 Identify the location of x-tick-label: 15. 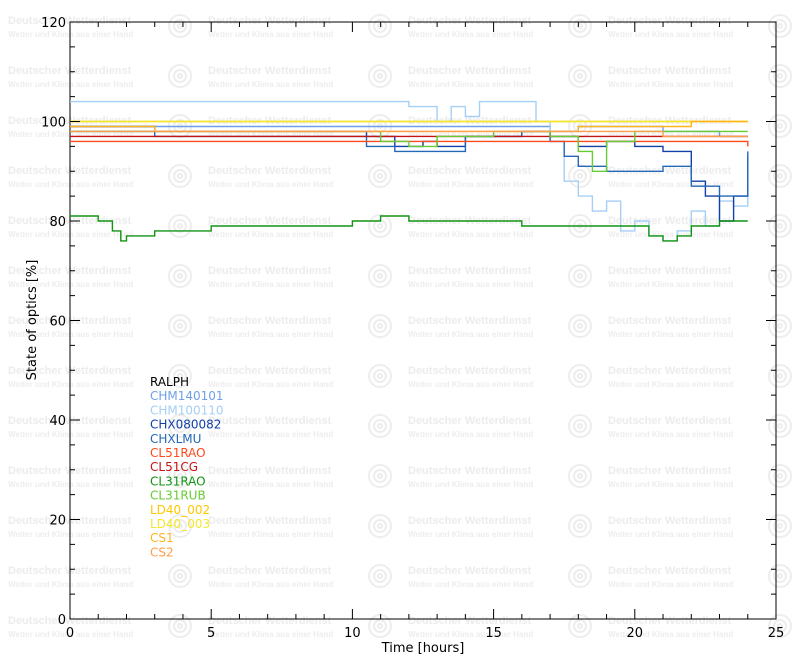
(493, 633).